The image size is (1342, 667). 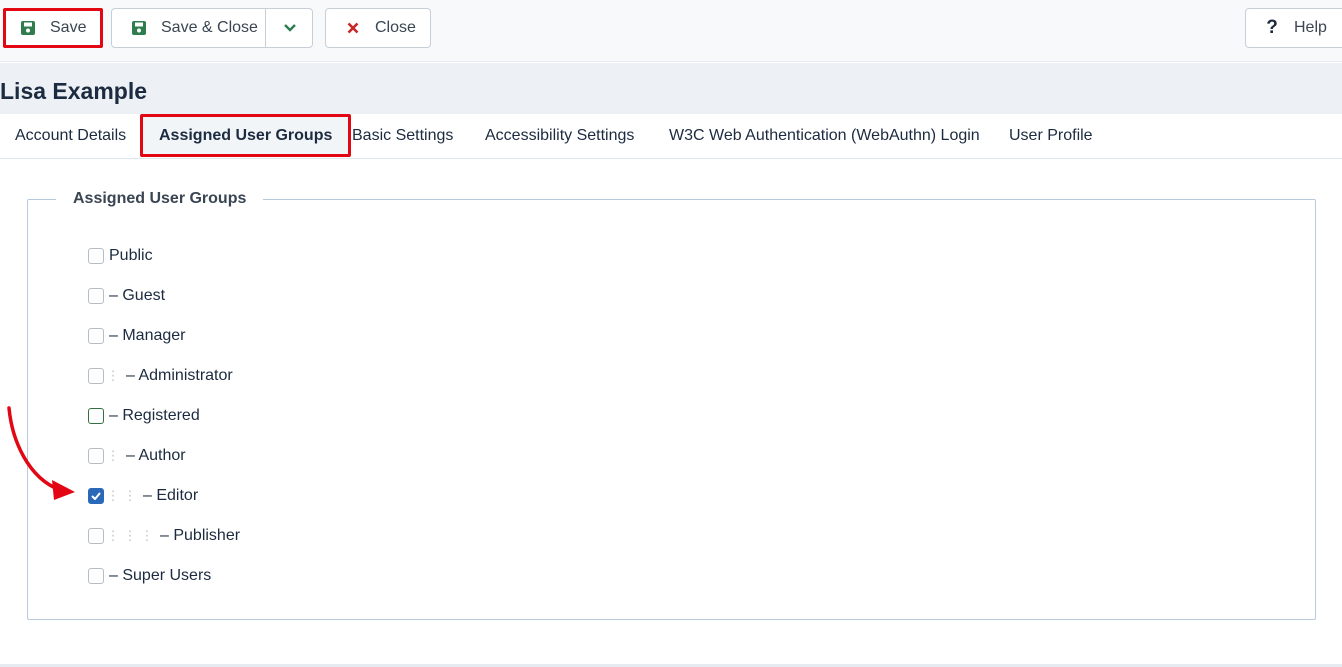 I want to click on checkbox-author, so click(x=96, y=456).